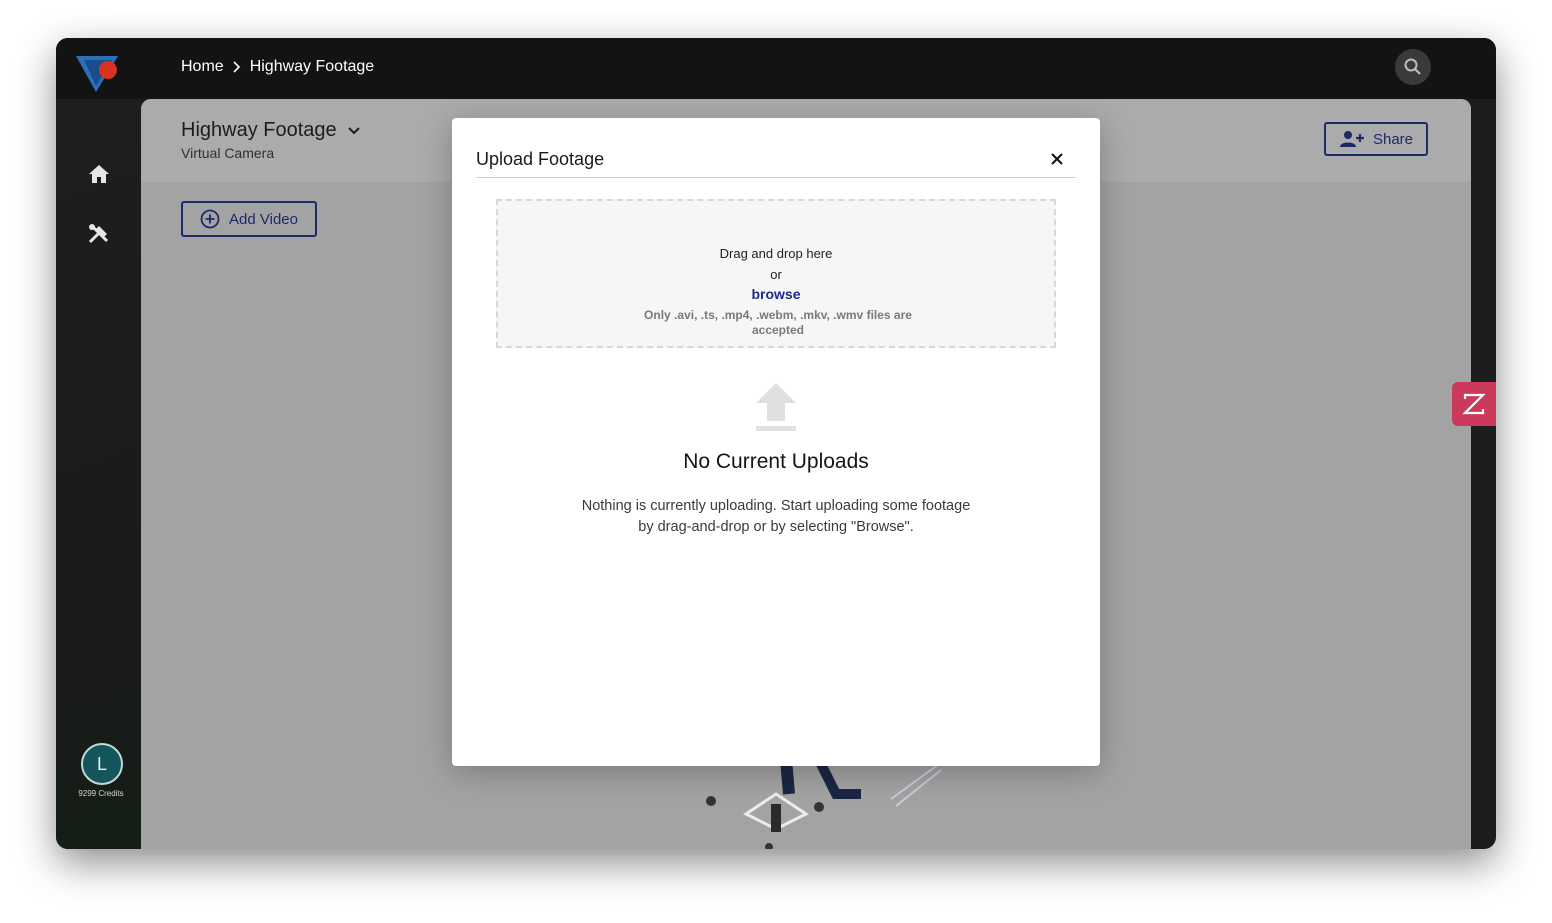 This screenshot has height=923, width=1552. Describe the element at coordinates (823, 803) in the screenshot. I see `empty-state-illustration` at that location.